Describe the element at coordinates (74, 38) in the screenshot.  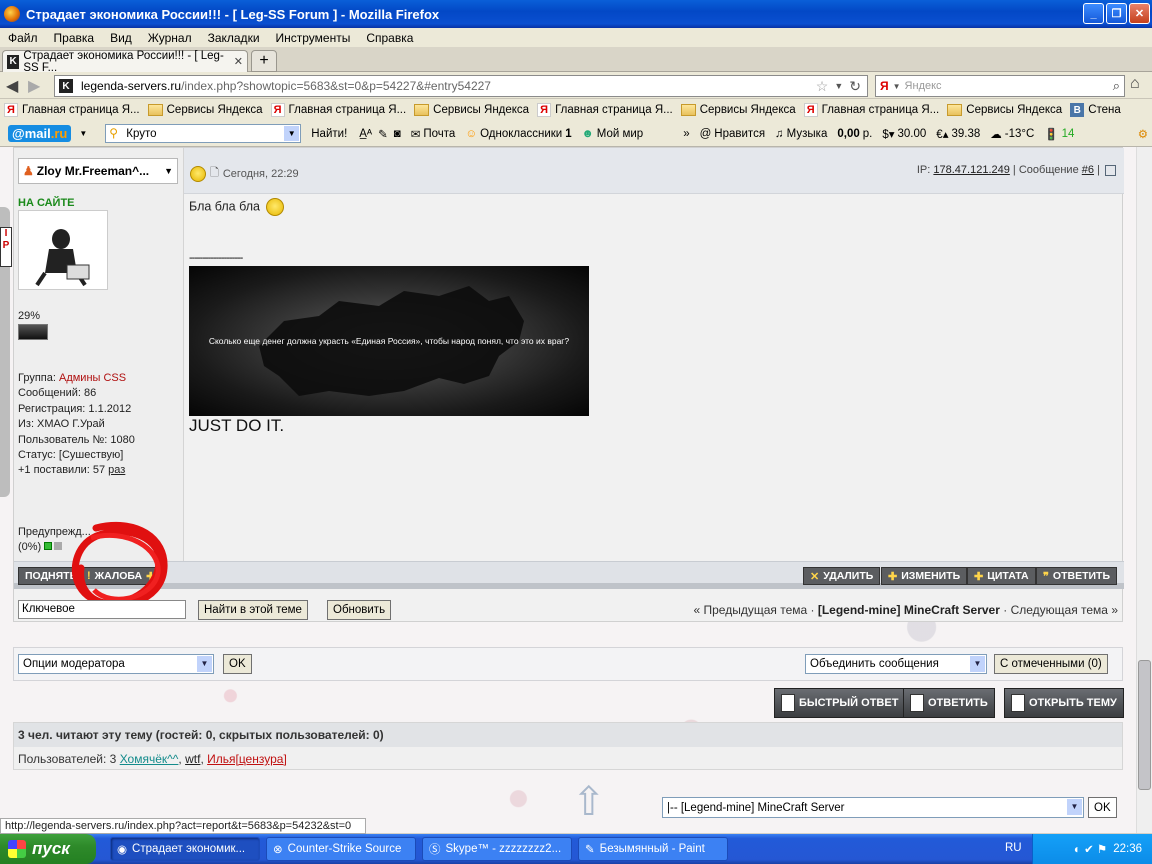
I see `menu-edit: Правка` at that location.